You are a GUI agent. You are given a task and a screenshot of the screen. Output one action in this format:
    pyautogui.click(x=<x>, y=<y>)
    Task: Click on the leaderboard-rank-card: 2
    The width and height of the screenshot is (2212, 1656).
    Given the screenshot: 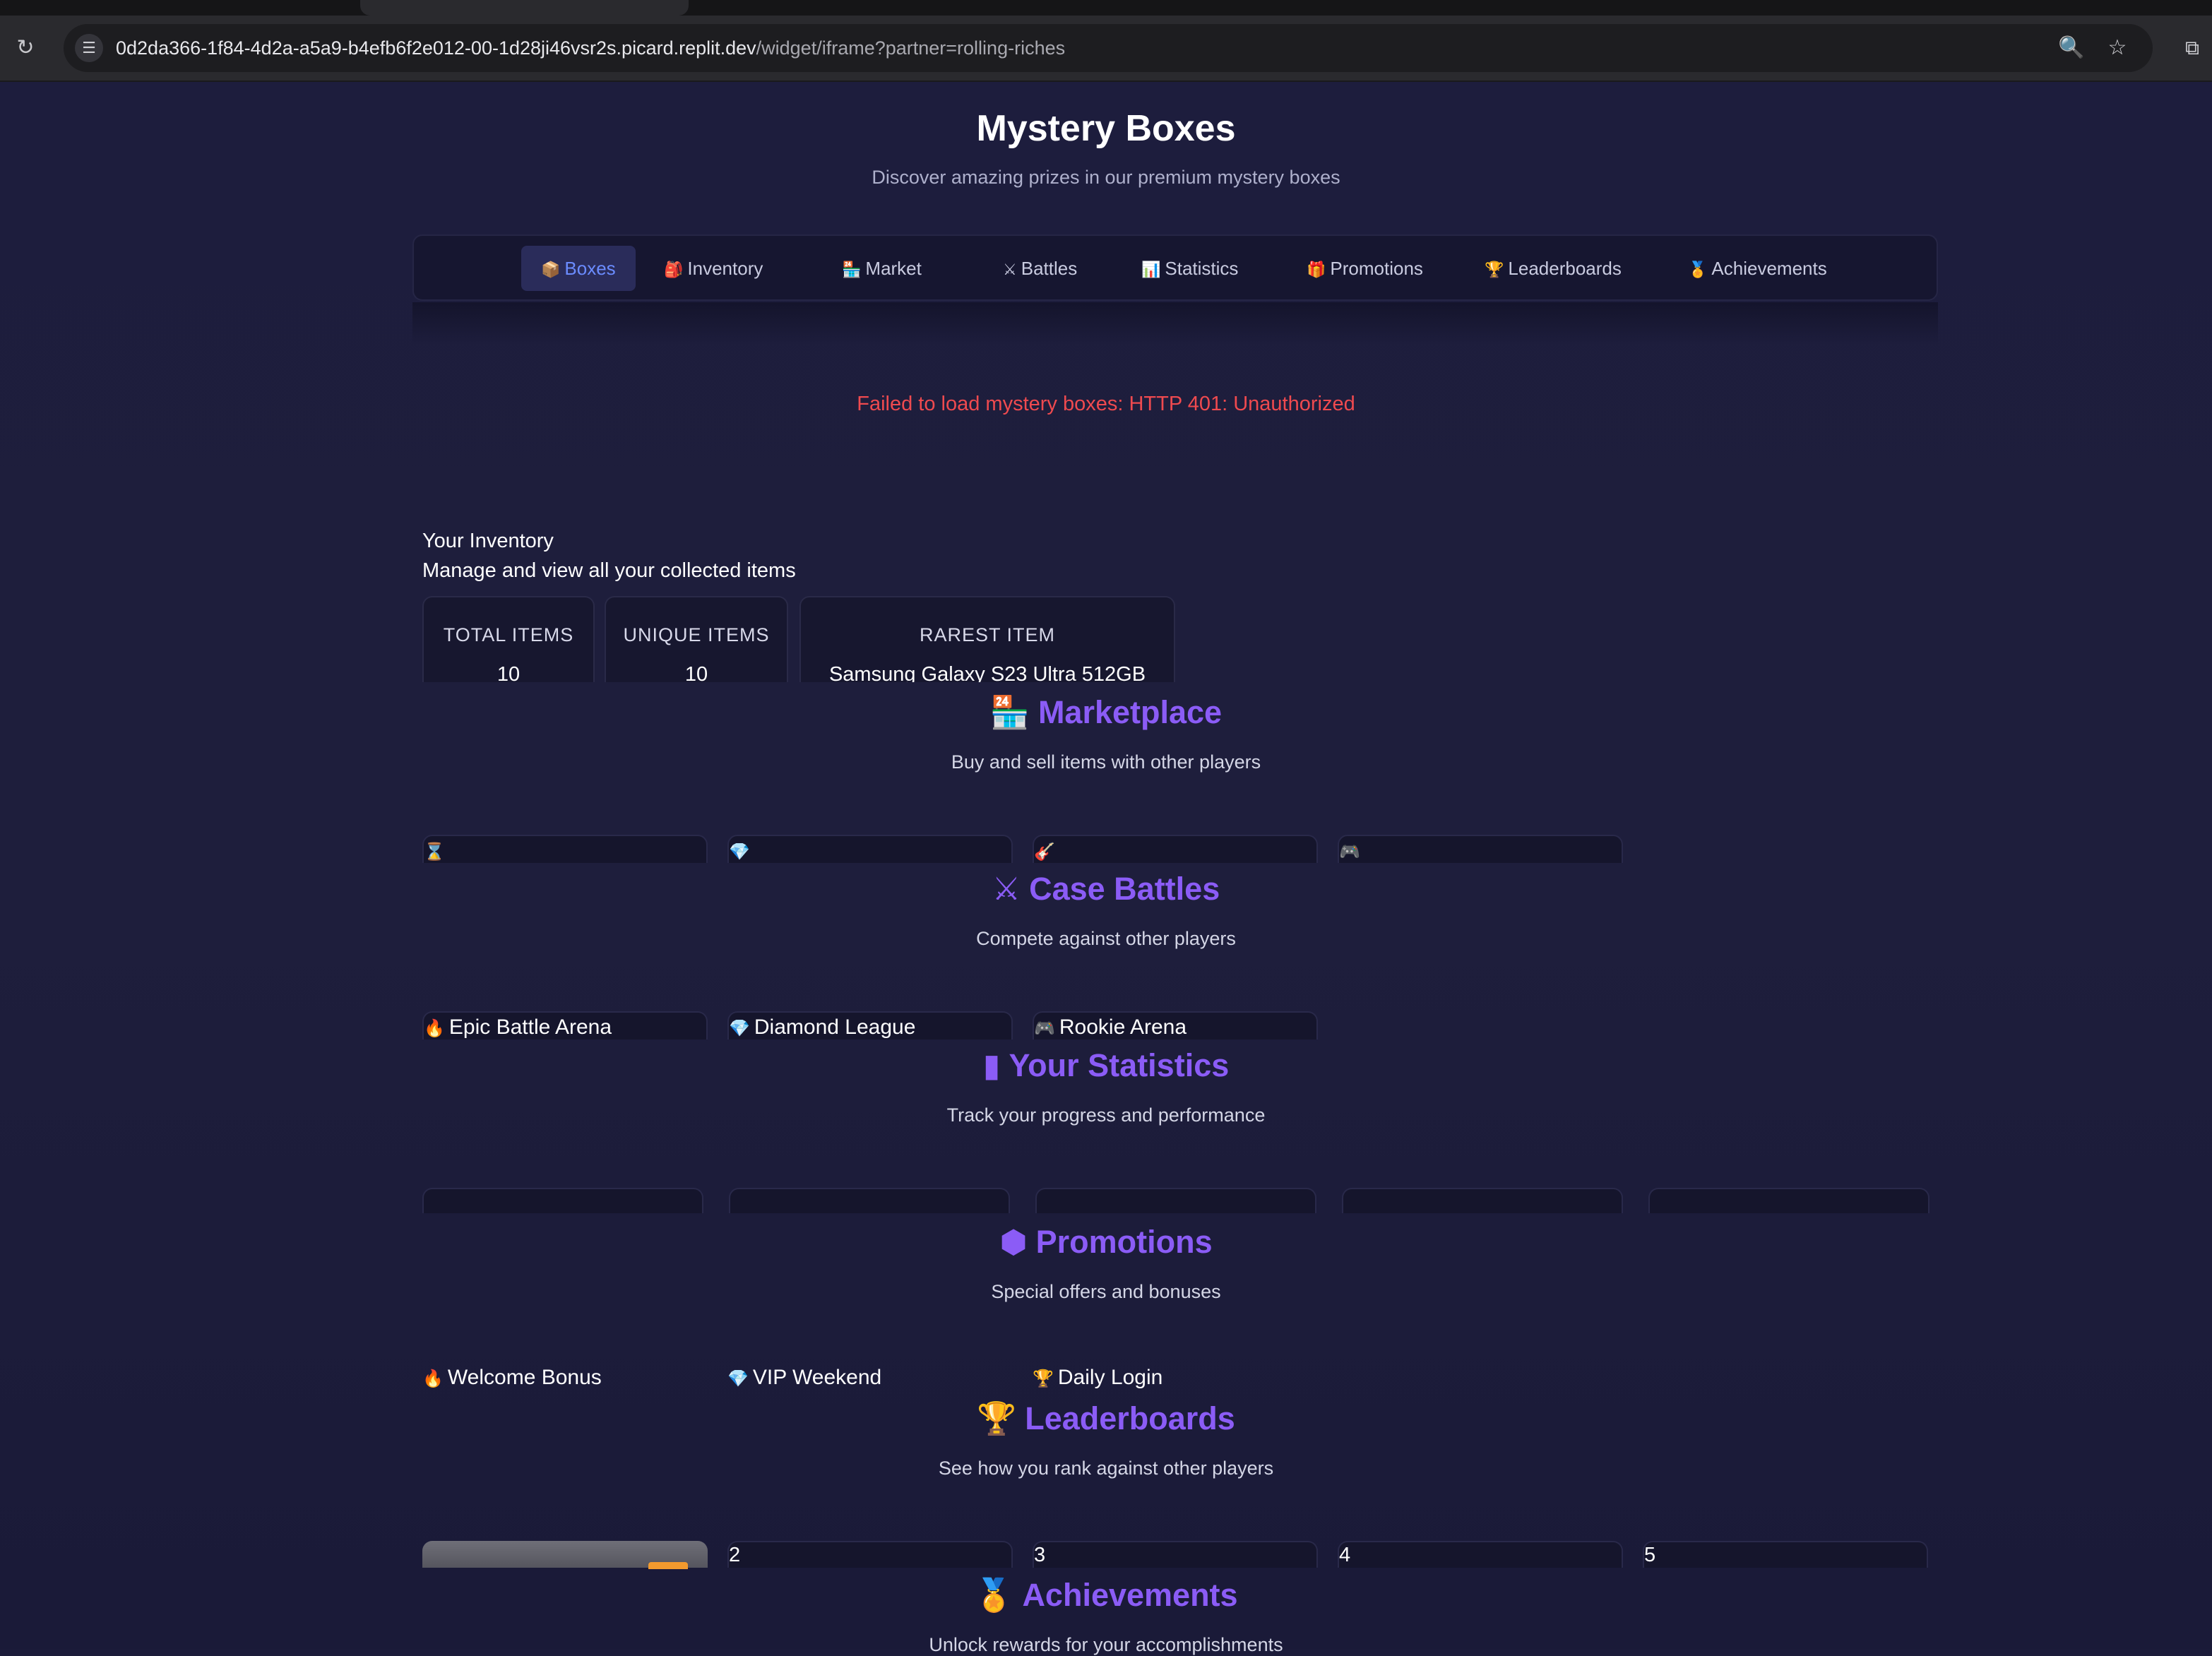 What is the action you would take?
    pyautogui.click(x=870, y=1554)
    